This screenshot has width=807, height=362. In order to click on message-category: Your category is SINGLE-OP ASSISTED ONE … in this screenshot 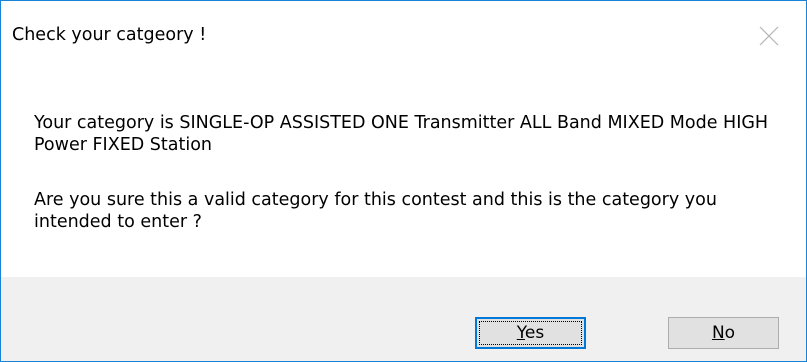, I will do `click(401, 134)`.